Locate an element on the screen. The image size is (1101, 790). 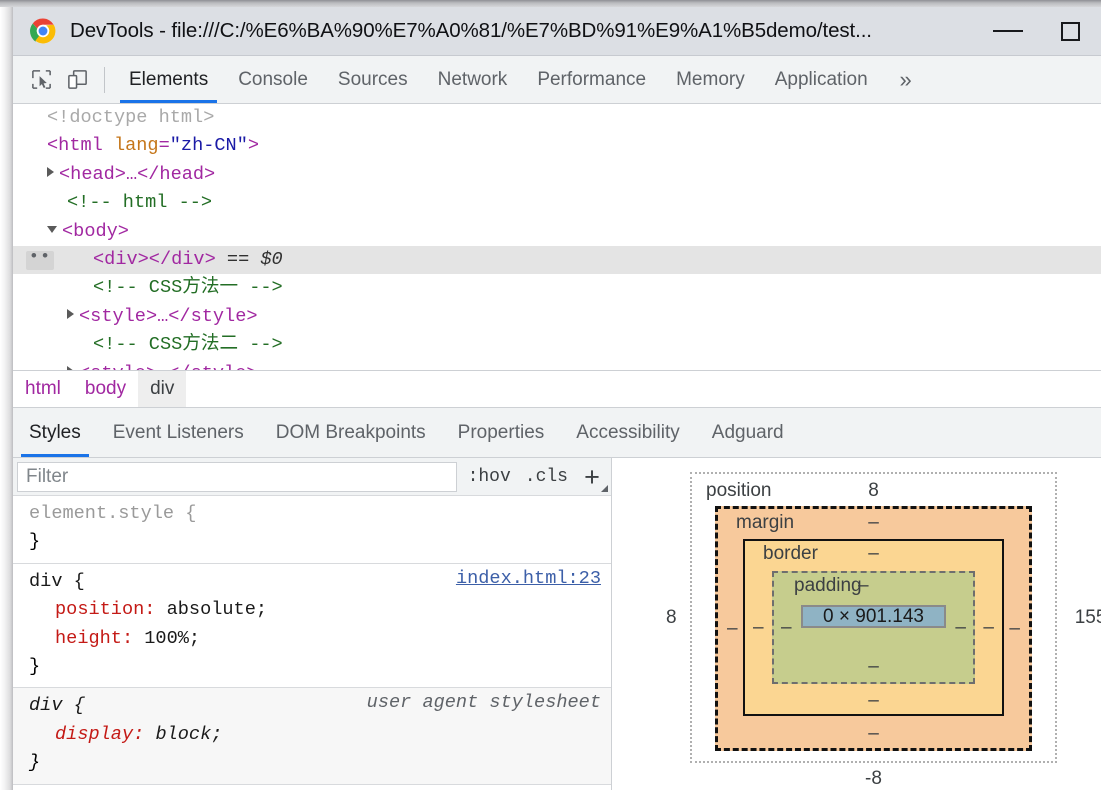
box-model-position-right: 1556 is located at coordinates (1088, 618).